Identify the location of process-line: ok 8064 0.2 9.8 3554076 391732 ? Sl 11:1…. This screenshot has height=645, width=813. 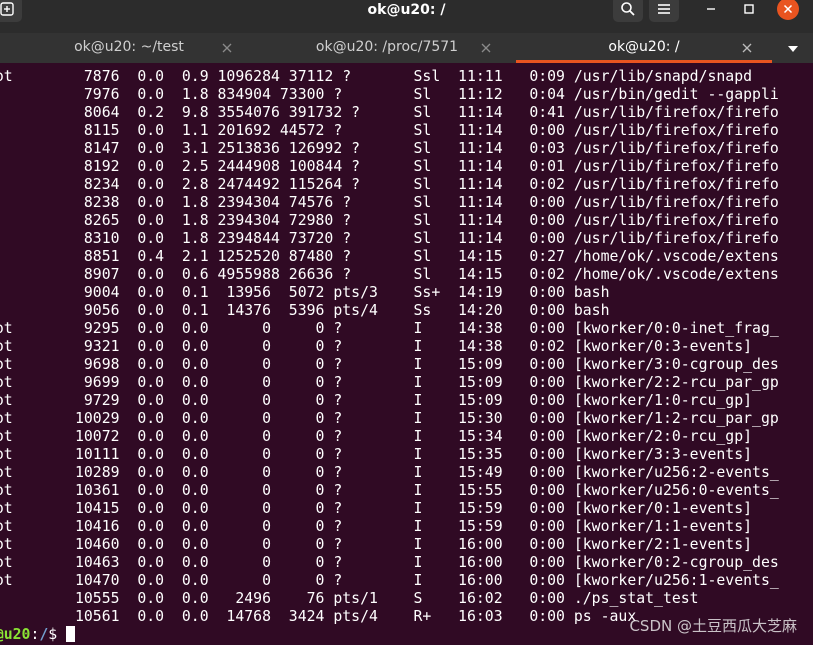
(389, 112).